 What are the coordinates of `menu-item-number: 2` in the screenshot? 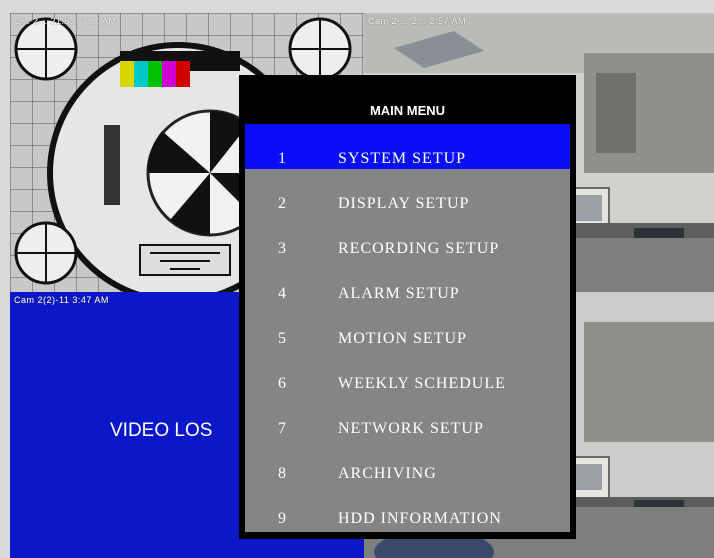 It's located at (282, 203).